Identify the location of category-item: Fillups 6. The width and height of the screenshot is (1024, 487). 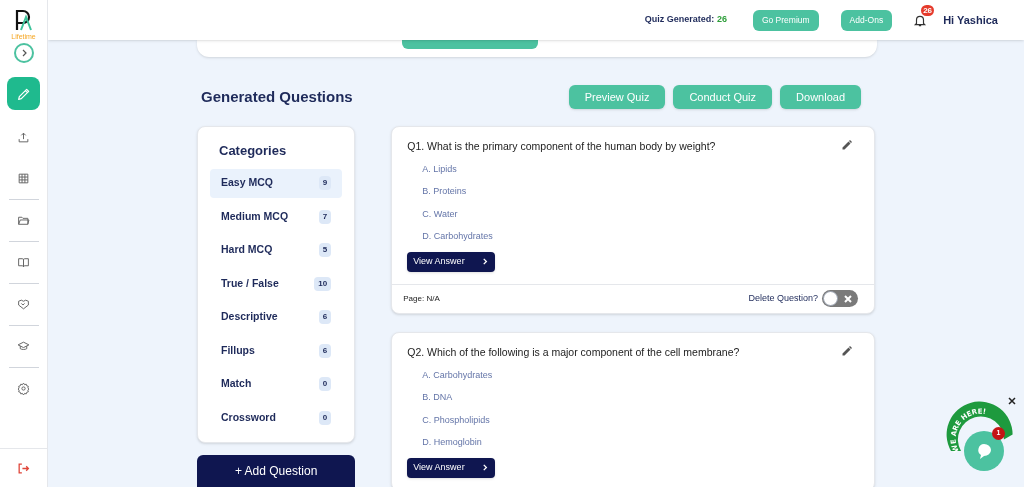
(276, 350).